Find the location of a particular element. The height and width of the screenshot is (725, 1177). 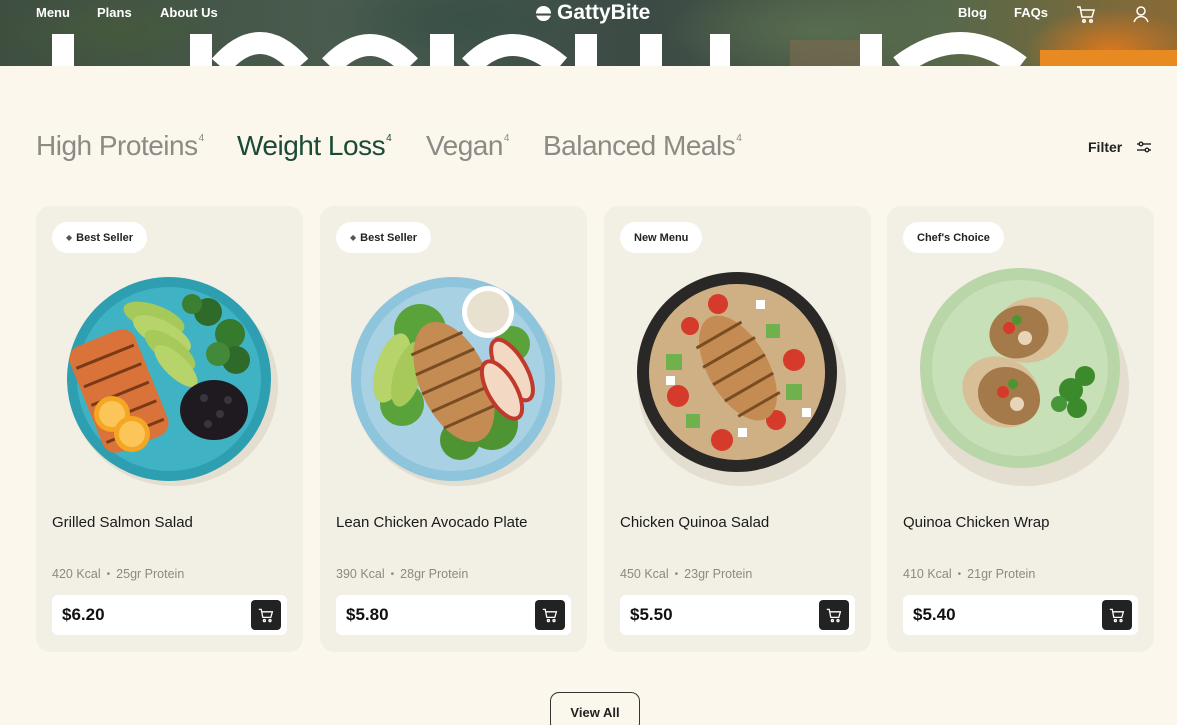

product-name: Quinoa Chicken Wrap is located at coordinates (976, 522).